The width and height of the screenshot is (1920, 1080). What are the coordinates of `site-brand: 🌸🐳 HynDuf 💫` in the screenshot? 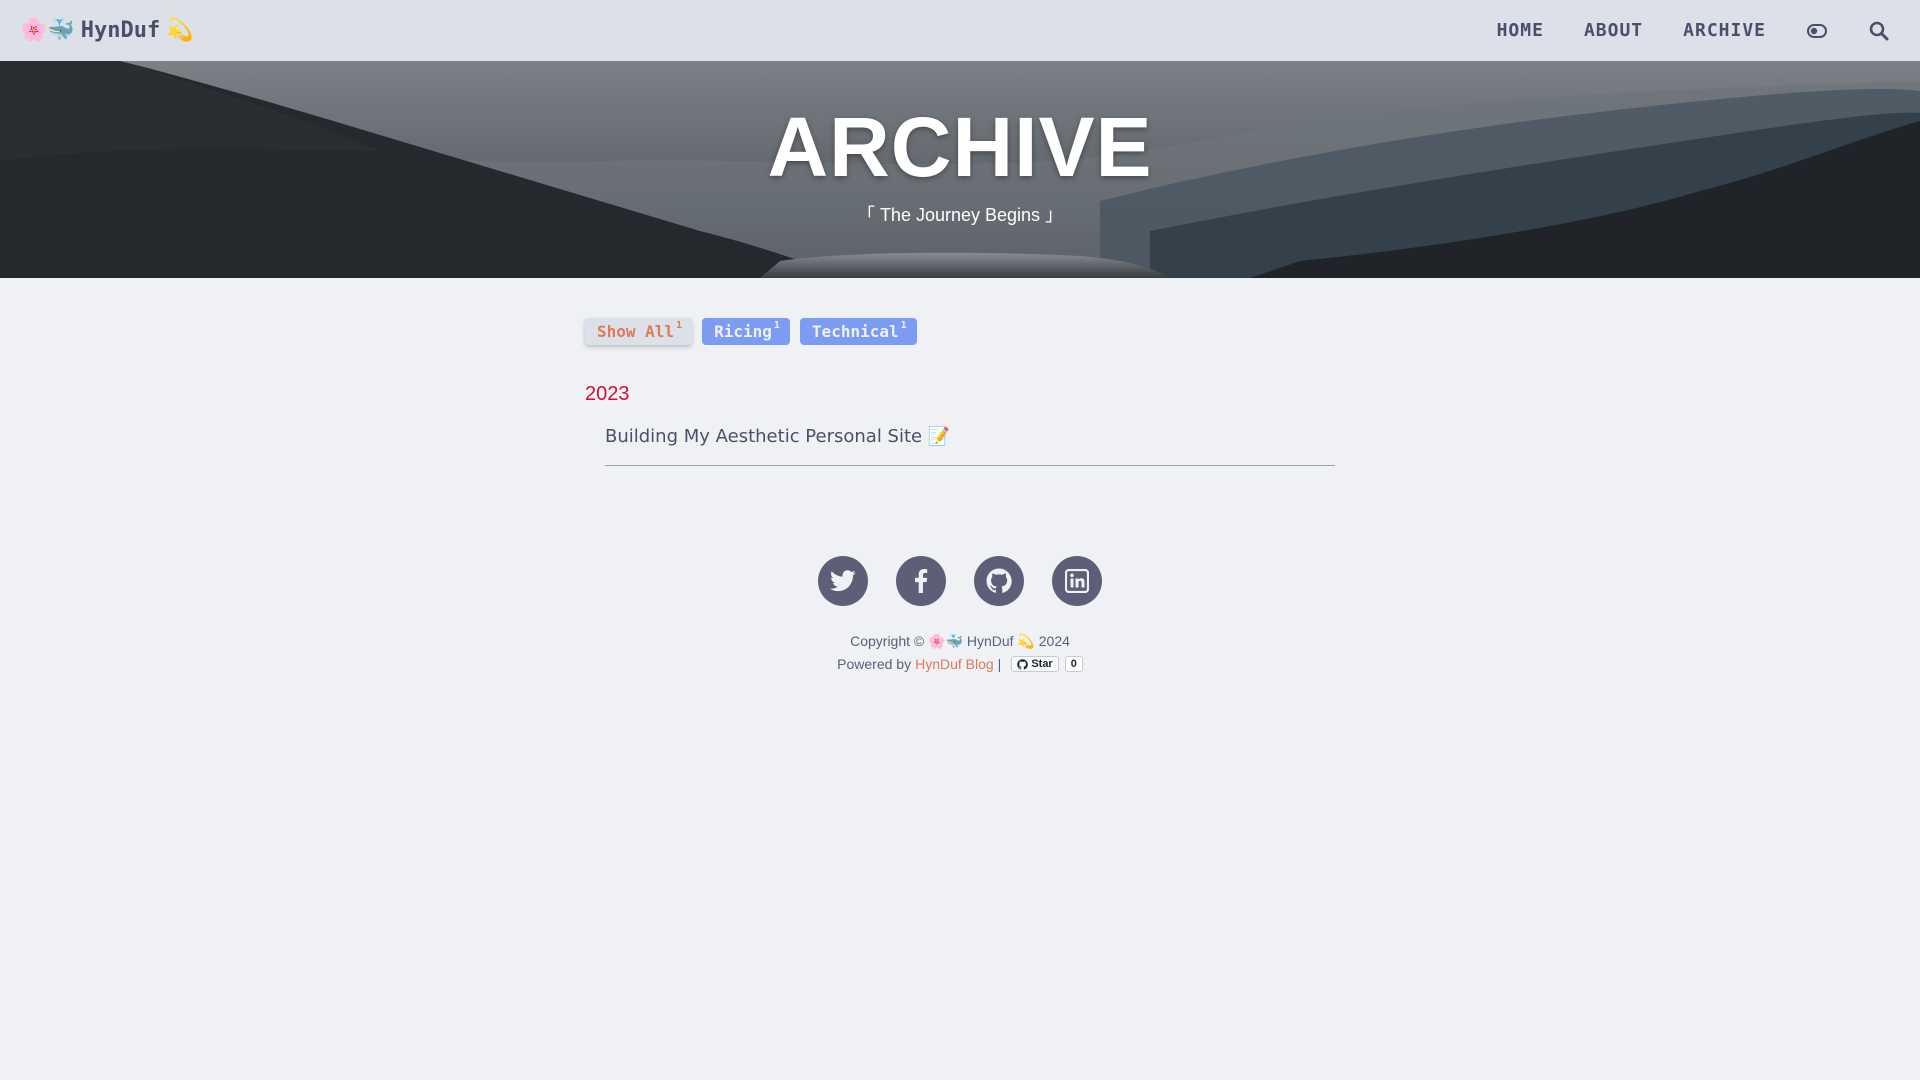 It's located at (107, 30).